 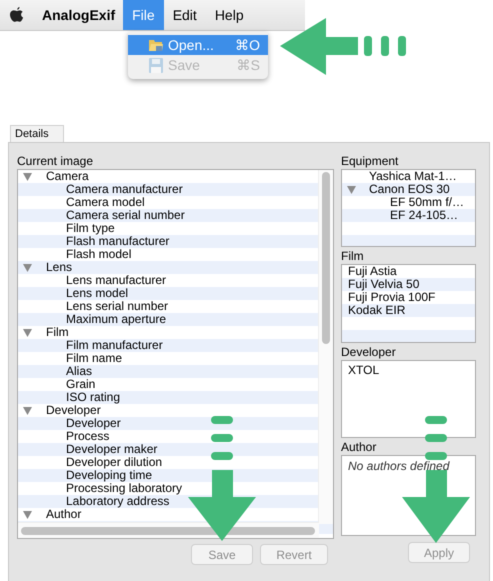 What do you see at coordinates (67, 176) in the screenshot?
I see `tree-item: Camera` at bounding box center [67, 176].